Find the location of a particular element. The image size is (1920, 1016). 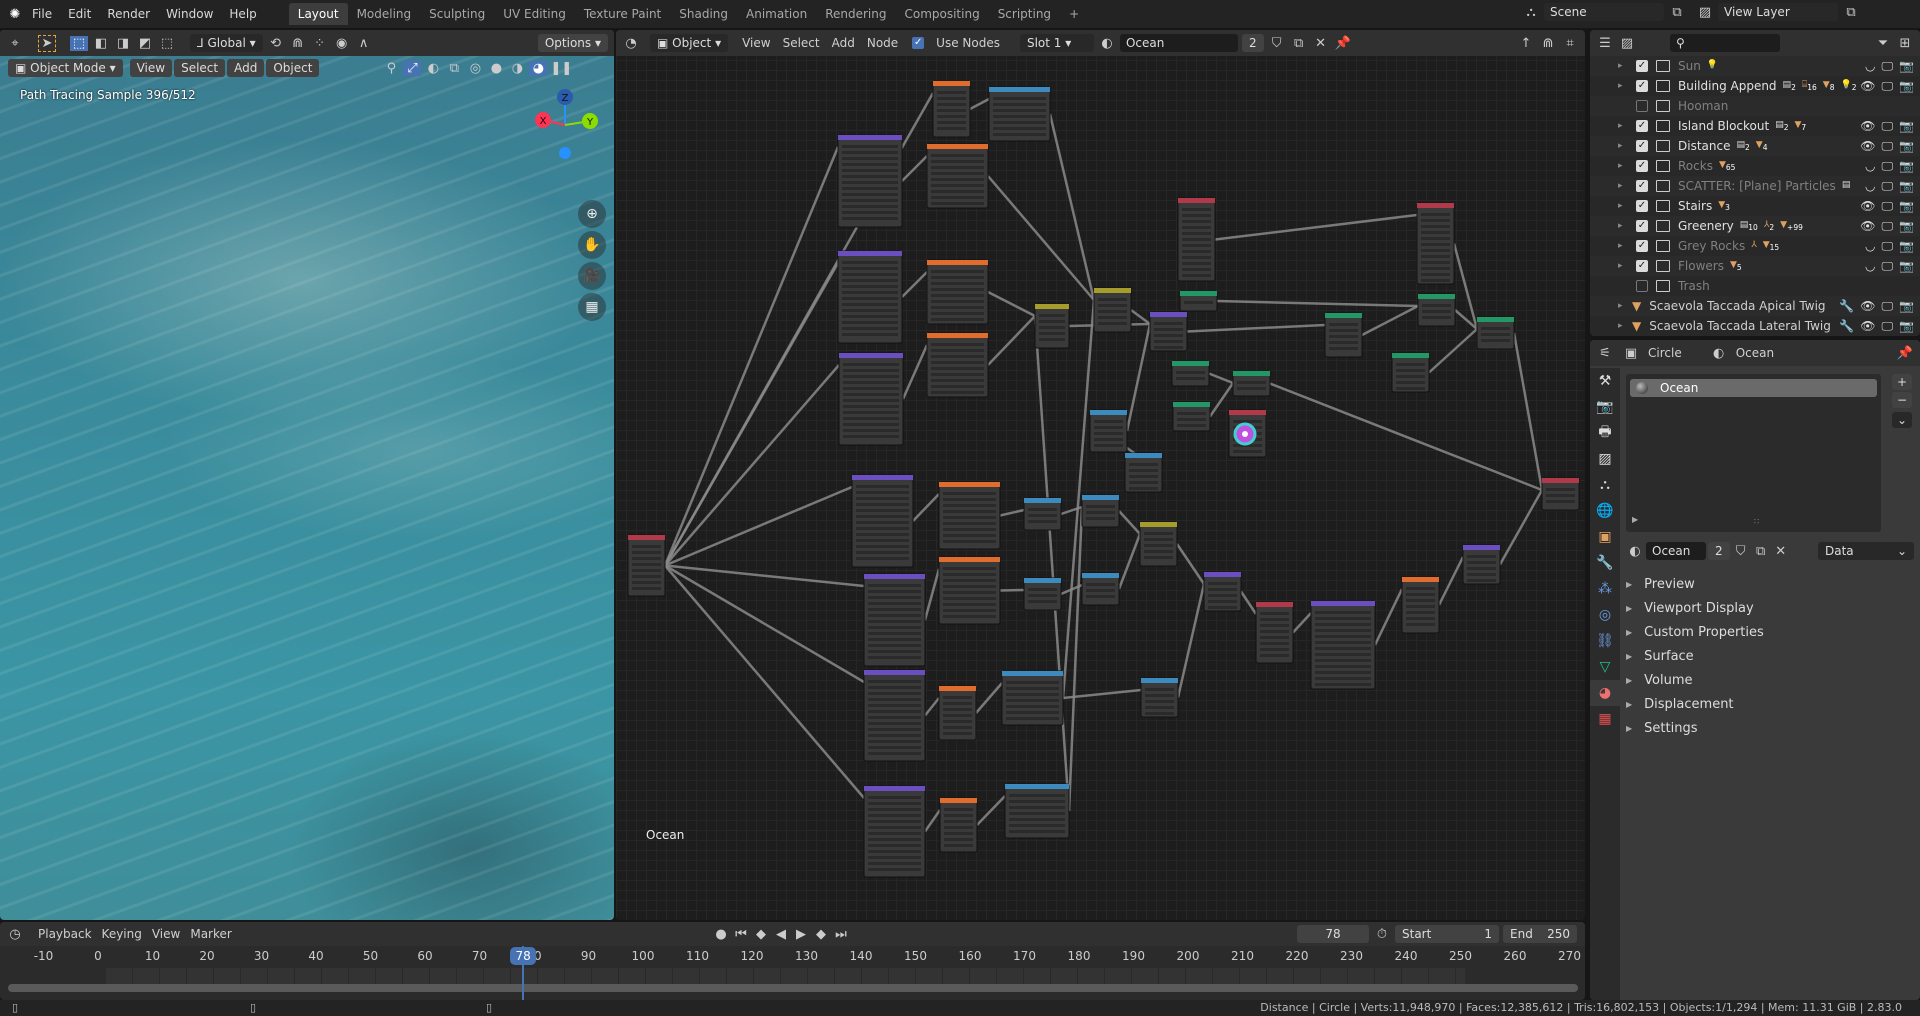

collection-name: Stairs is located at coordinates (1695, 206).